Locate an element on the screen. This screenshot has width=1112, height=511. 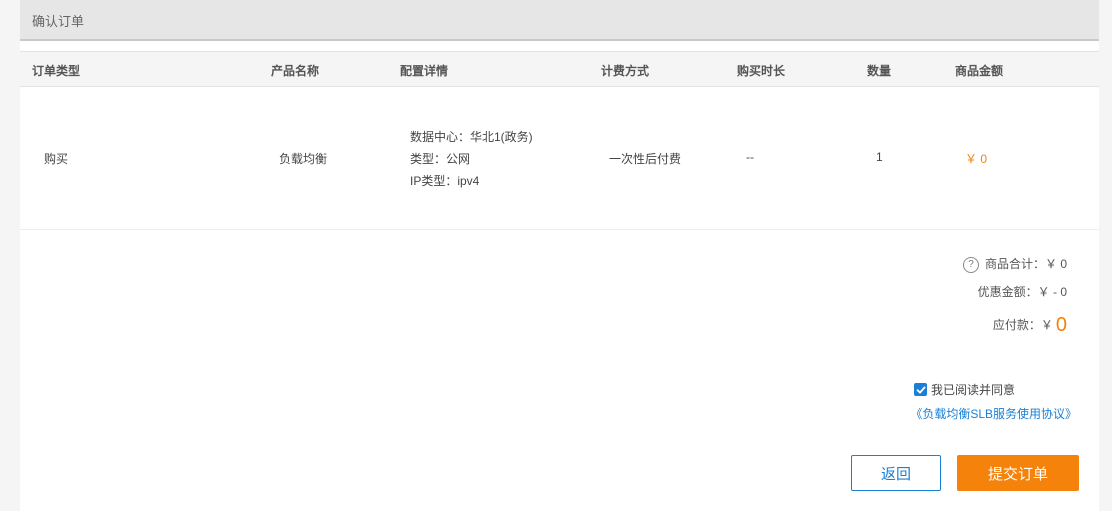
agreement-link: 《负载均衡SLB服务使用协议》 is located at coordinates (993, 413).